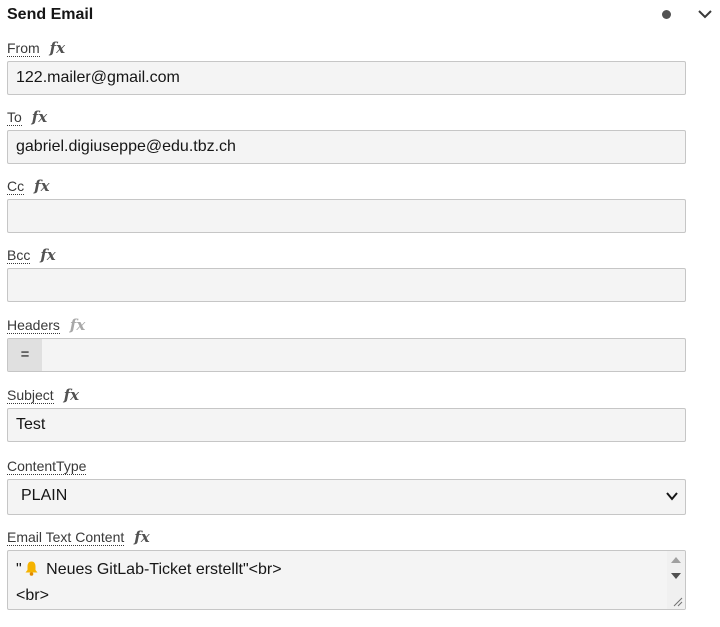  Describe the element at coordinates (346, 285) in the screenshot. I see `bcc-input` at that location.